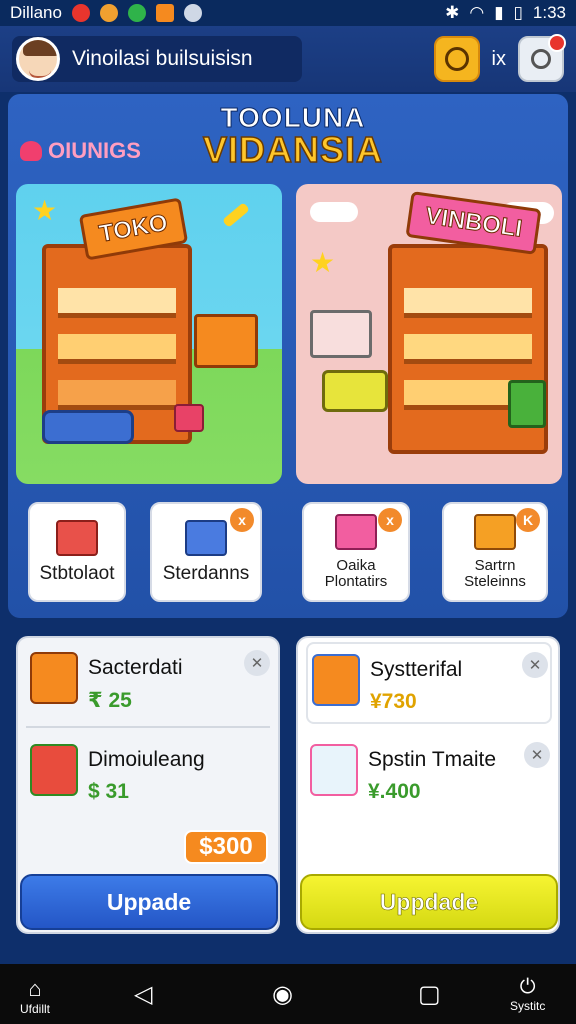 Image resolution: width=576 pixels, height=1024 pixels. I want to click on heart-icon, so click(31, 151).